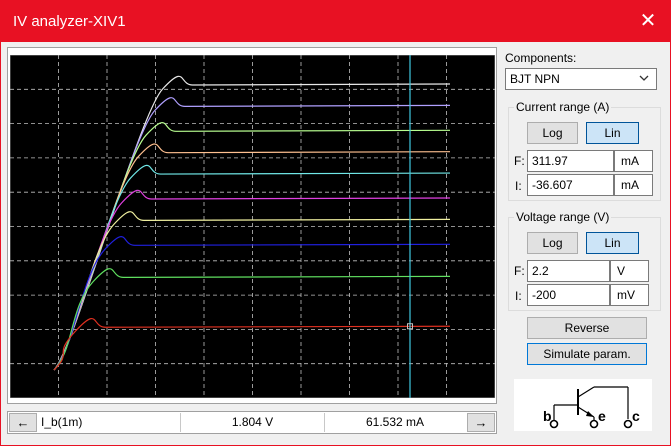 This screenshot has width=671, height=446. I want to click on schematic-e-label: e, so click(602, 416).